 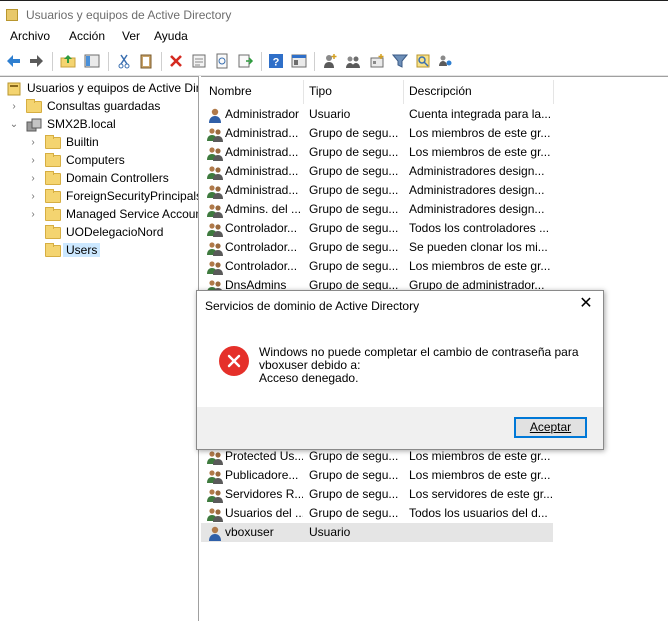 I want to click on find-icon, so click(x=423, y=61).